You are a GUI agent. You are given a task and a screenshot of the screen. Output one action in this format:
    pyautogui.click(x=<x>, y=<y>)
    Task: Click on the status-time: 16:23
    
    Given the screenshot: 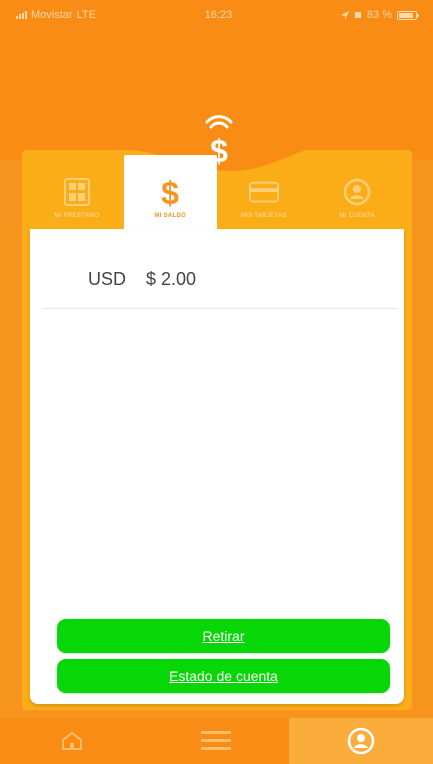 What is the action you would take?
    pyautogui.click(x=218, y=15)
    